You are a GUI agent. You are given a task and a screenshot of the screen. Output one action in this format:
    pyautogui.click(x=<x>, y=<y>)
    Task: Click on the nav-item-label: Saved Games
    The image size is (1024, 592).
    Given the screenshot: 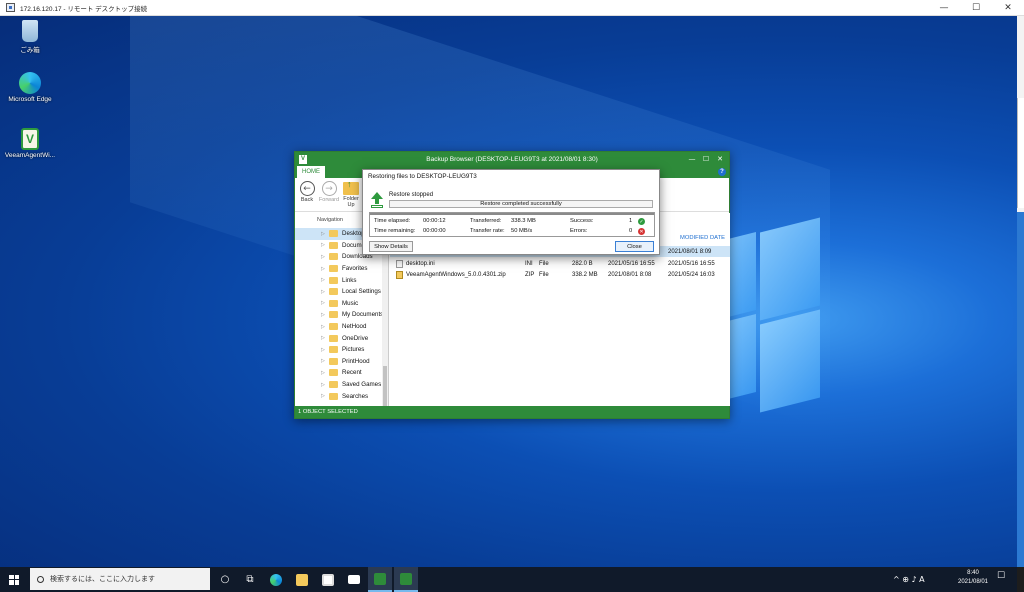 What is the action you would take?
    pyautogui.click(x=362, y=385)
    